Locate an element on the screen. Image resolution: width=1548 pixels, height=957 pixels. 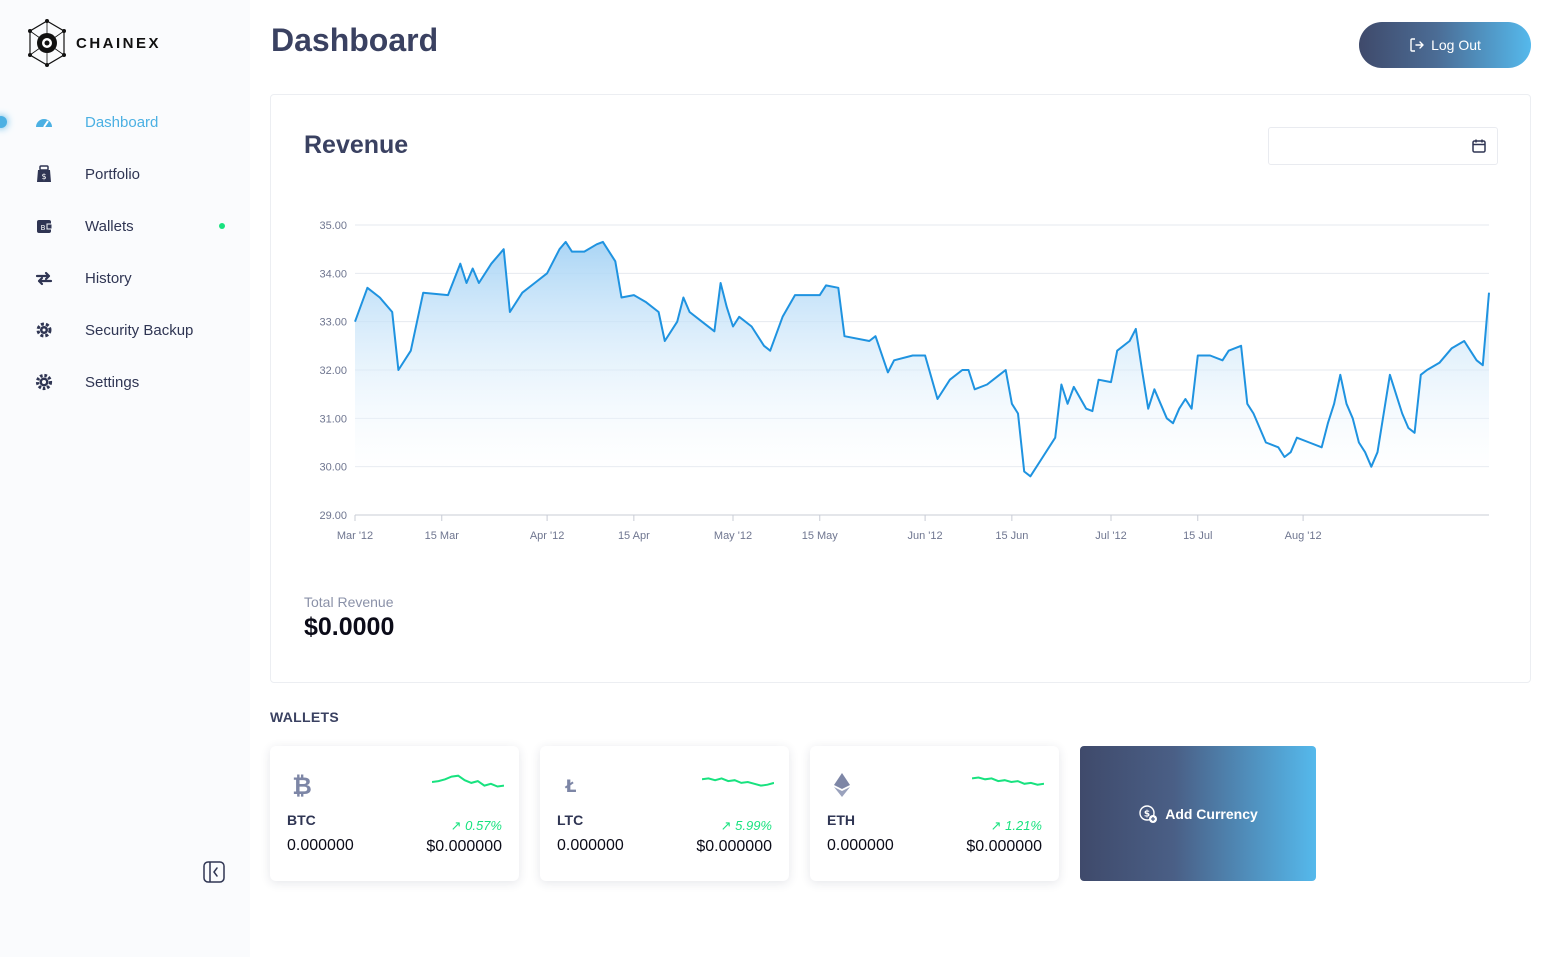
x-tick-label: Apr '12 is located at coordinates (547, 536).